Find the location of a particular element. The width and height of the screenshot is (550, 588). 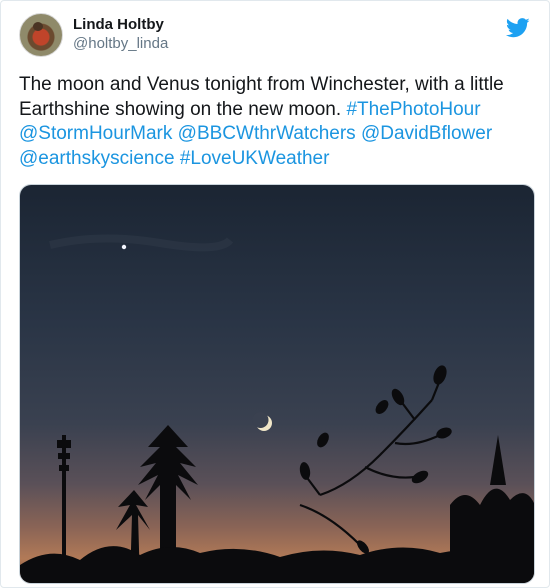

mention-link: @earthskyscience is located at coordinates (97, 158).